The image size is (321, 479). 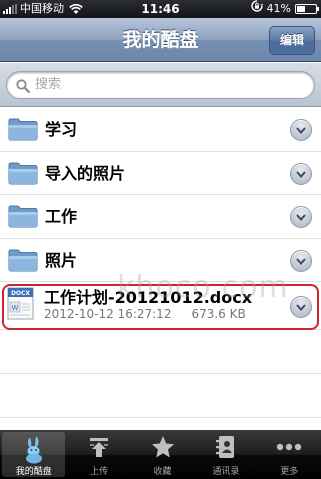 I want to click on highlight-outline, so click(x=160, y=307).